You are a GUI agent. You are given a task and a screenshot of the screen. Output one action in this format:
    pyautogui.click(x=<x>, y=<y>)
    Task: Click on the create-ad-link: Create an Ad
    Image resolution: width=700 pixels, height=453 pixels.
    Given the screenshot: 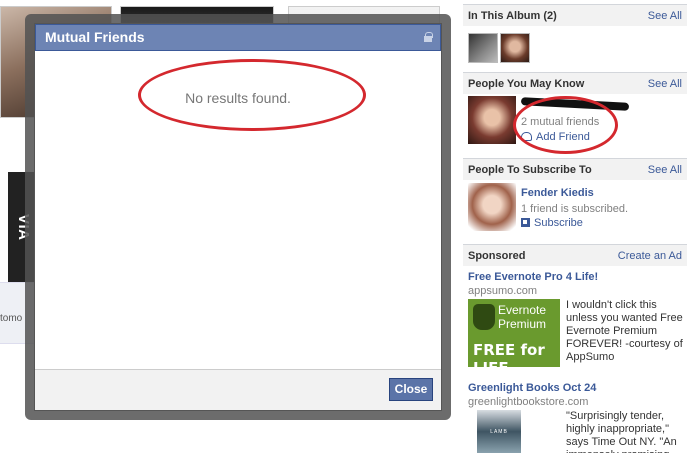 What is the action you would take?
    pyautogui.click(x=650, y=256)
    